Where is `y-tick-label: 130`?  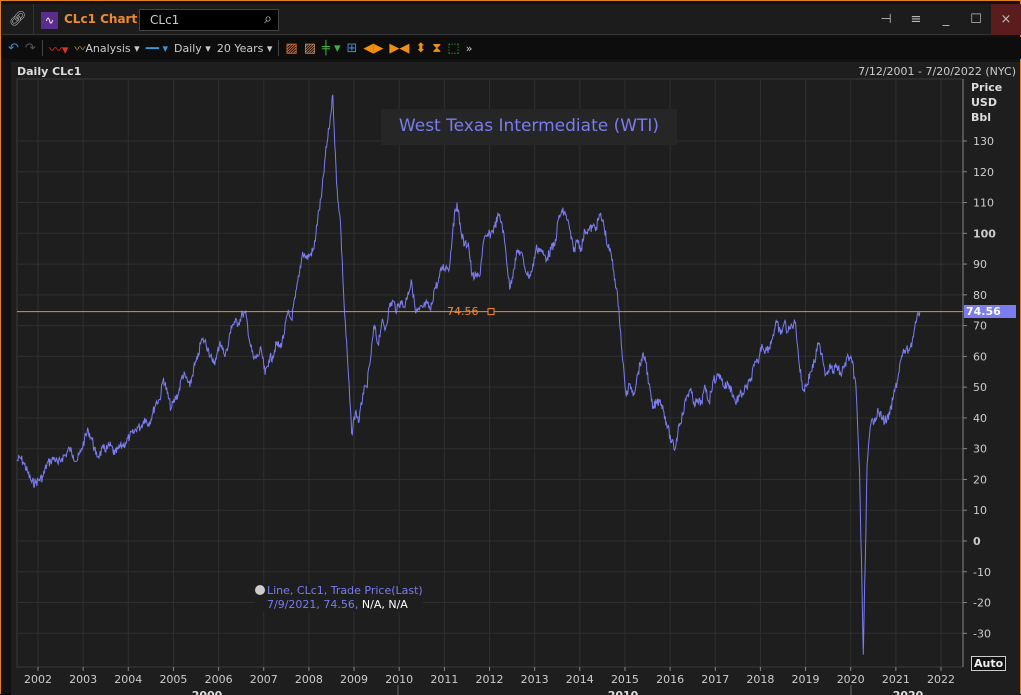
y-tick-label: 130 is located at coordinates (983, 141).